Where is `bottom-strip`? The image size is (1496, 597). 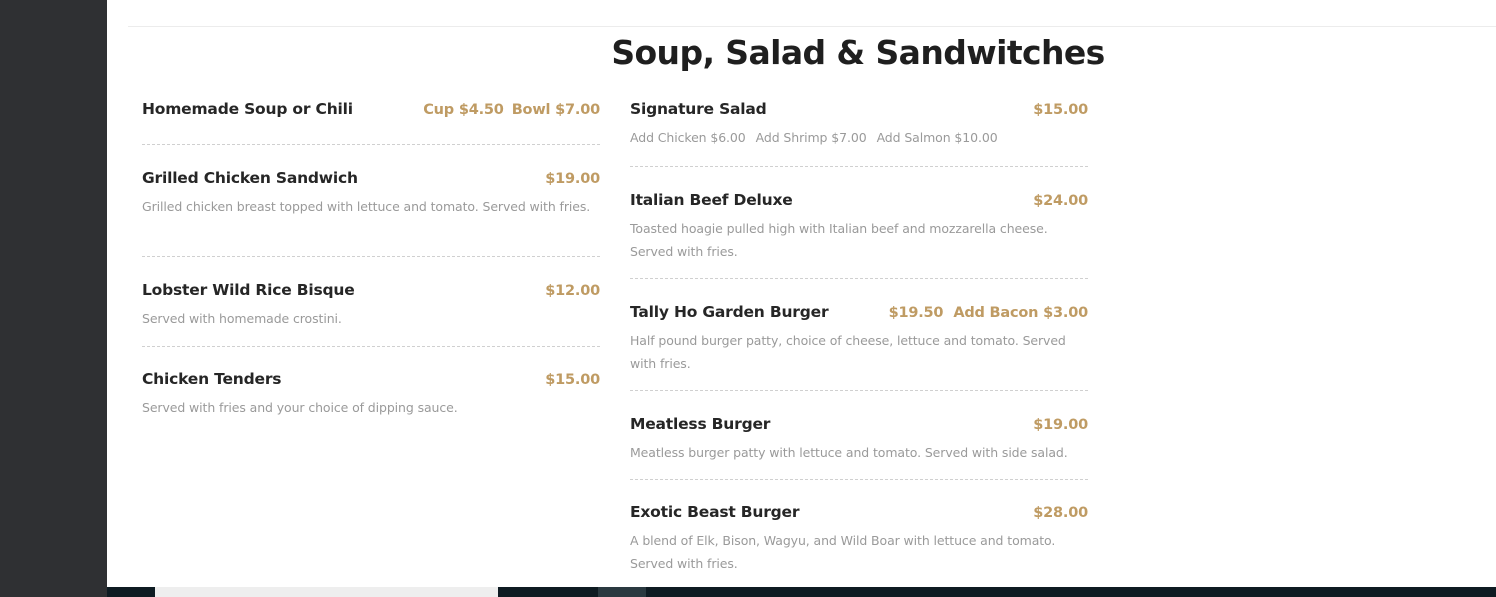 bottom-strip is located at coordinates (801, 592).